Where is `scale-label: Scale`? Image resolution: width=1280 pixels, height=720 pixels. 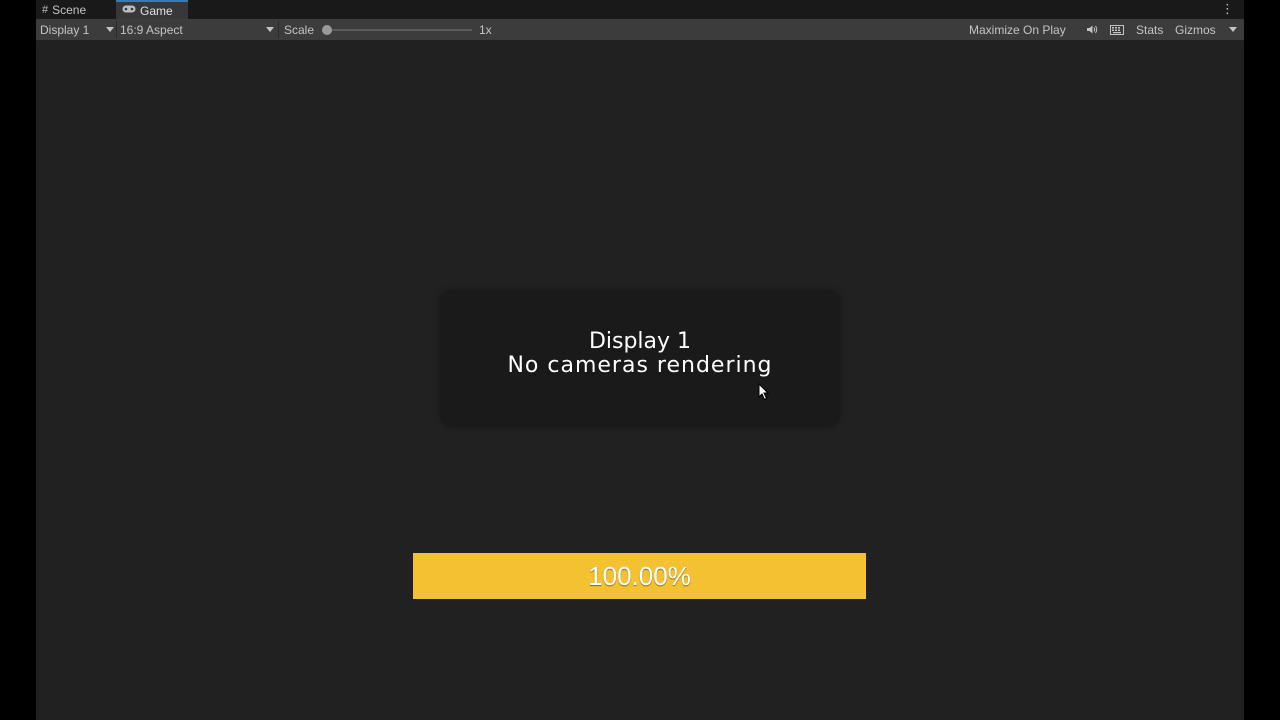
scale-label: Scale is located at coordinates (299, 29).